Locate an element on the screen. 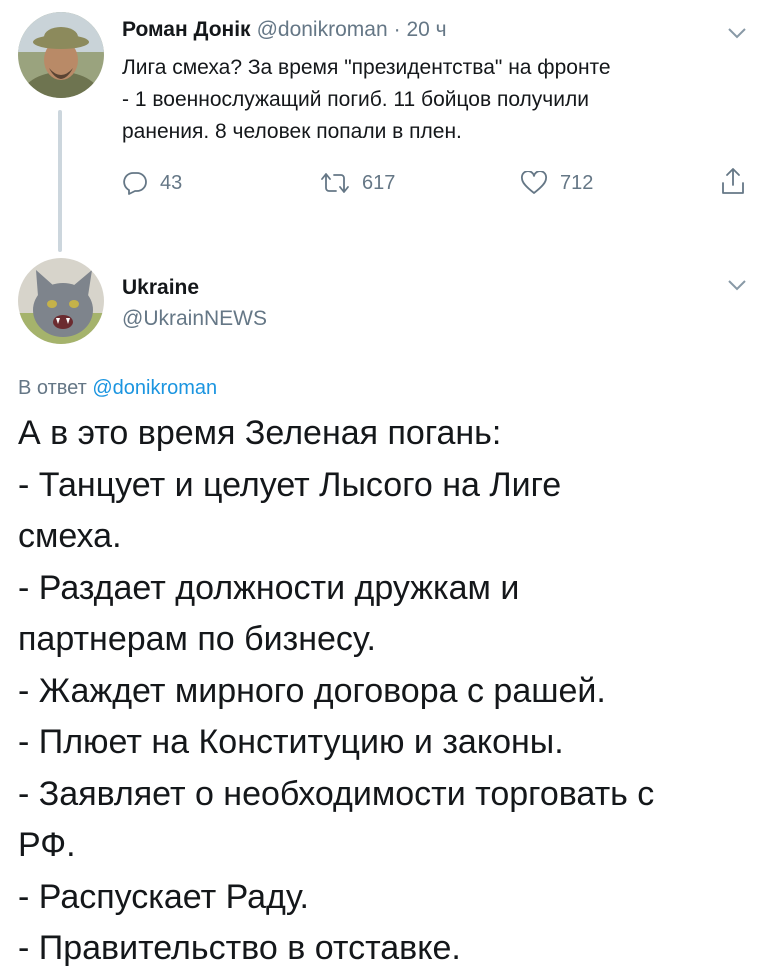 The height and width of the screenshot is (975, 769). replying-prefix: В ответ is located at coordinates (52, 388).